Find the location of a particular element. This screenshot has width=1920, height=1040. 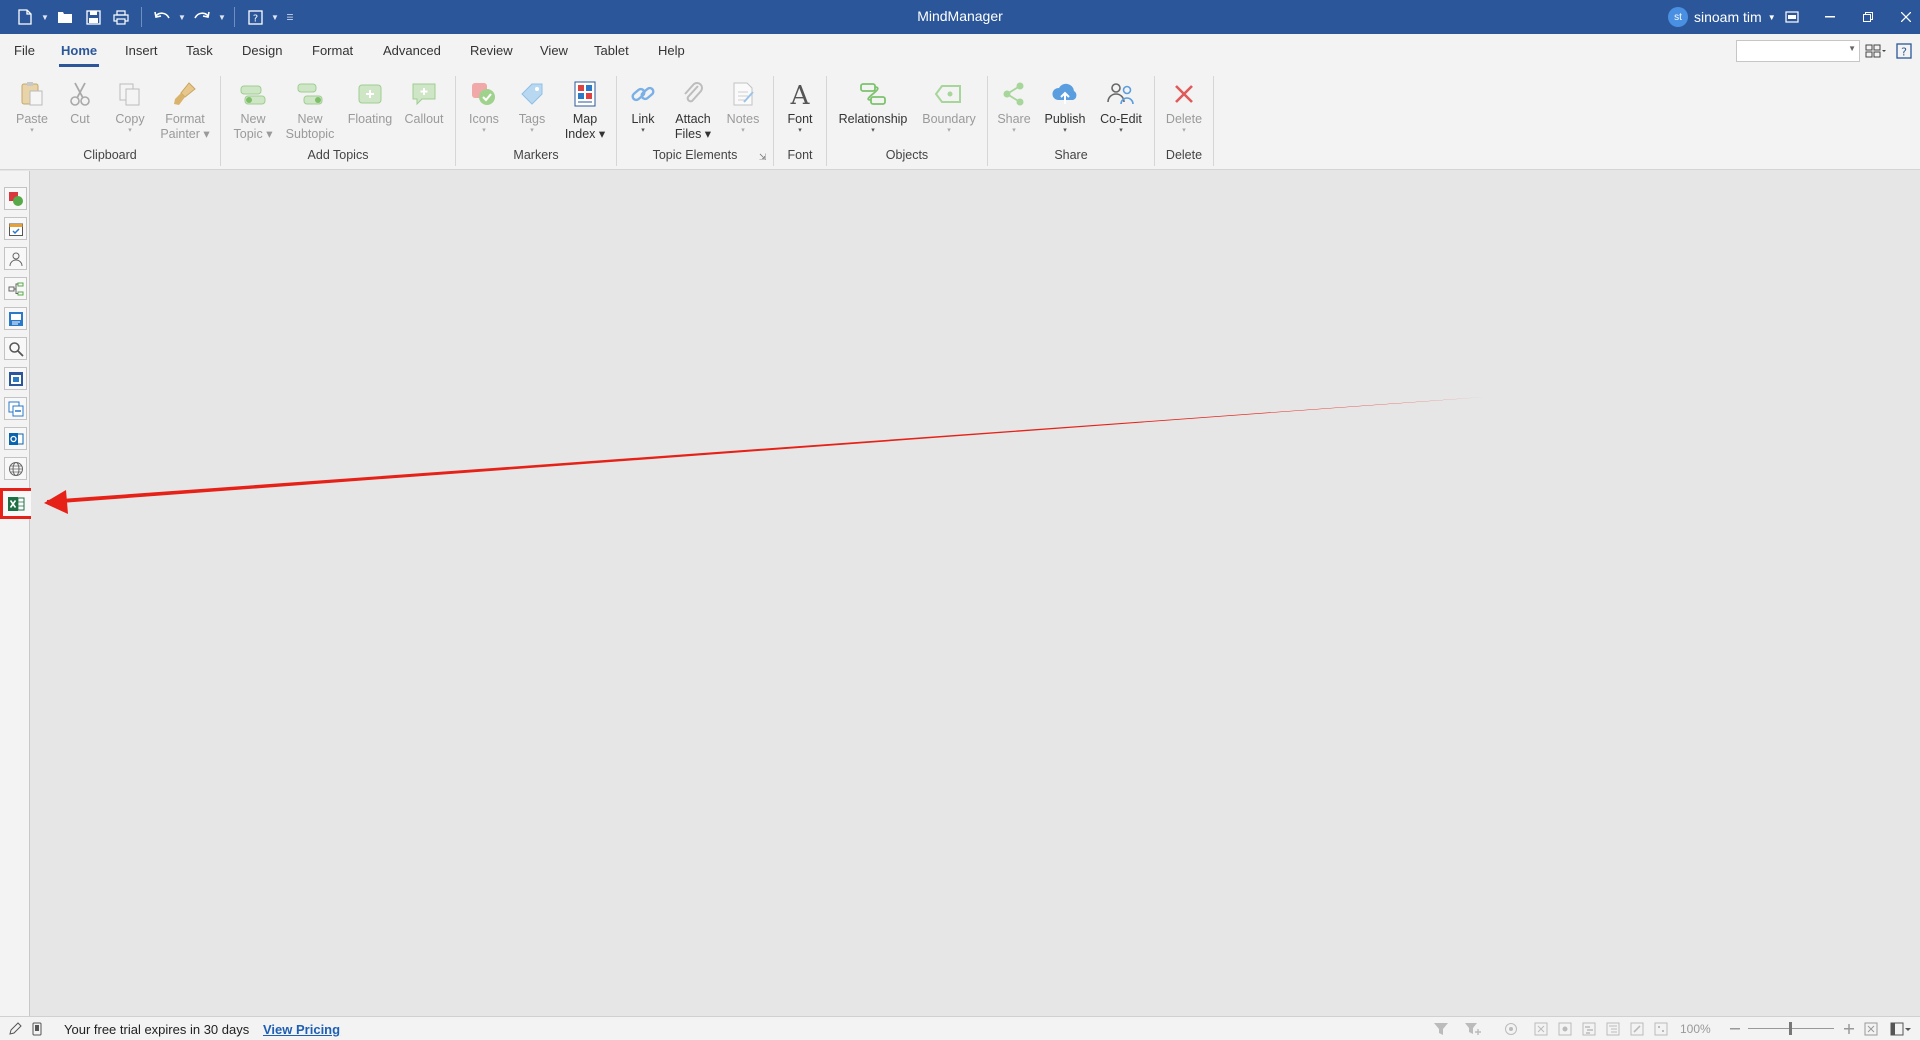

outline-view-icon is located at coordinates (1613, 1029).